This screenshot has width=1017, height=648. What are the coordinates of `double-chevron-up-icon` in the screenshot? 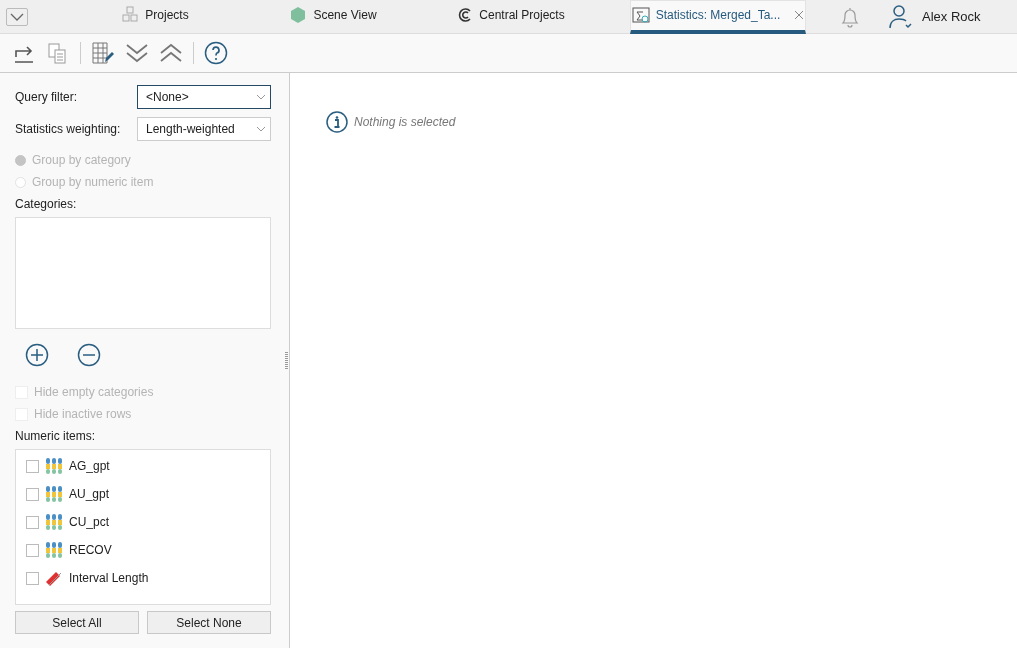 It's located at (171, 53).